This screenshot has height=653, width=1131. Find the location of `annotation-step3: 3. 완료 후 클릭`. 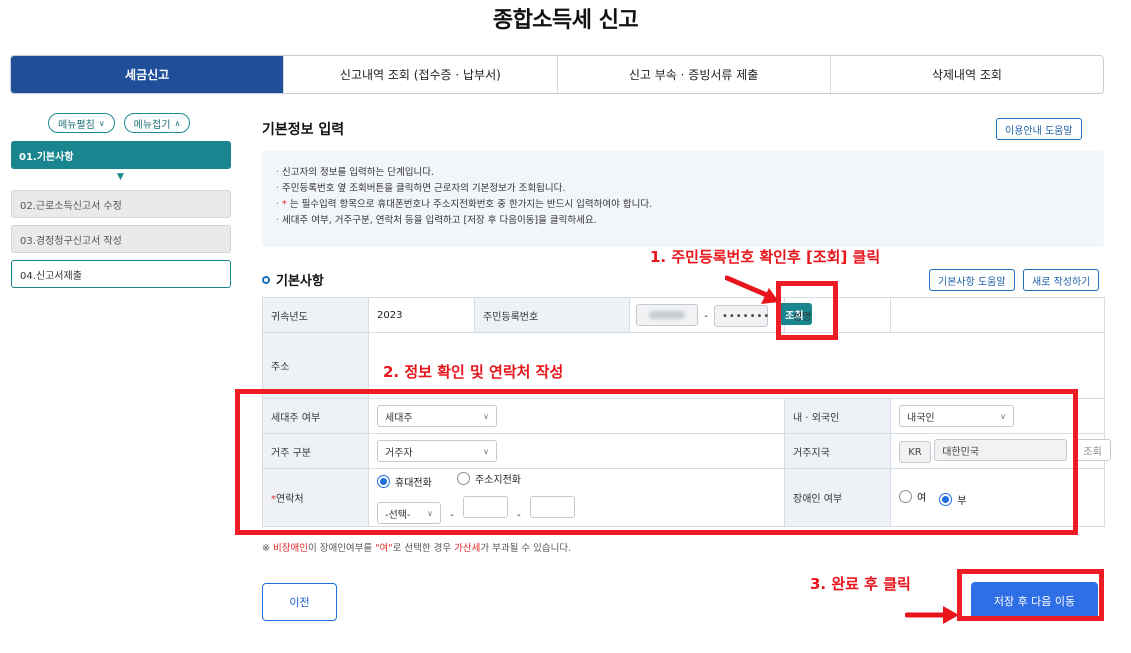

annotation-step3: 3. 완료 후 클릭 is located at coordinates (860, 584).